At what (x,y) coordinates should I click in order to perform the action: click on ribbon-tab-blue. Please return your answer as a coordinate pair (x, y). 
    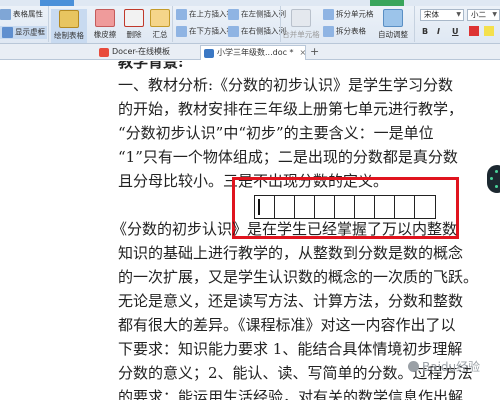
    Looking at the image, I should click on (57, 3).